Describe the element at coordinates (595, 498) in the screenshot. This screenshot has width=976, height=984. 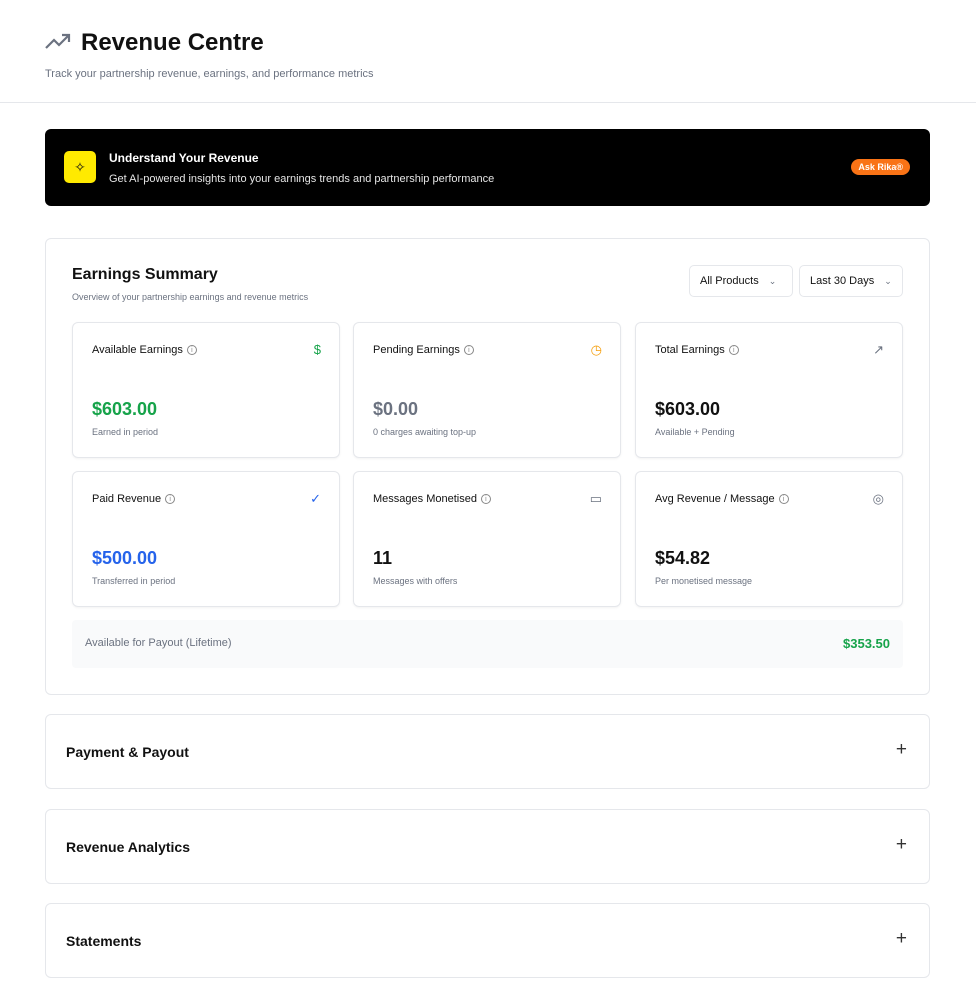
I see `message-icon: ▭` at that location.